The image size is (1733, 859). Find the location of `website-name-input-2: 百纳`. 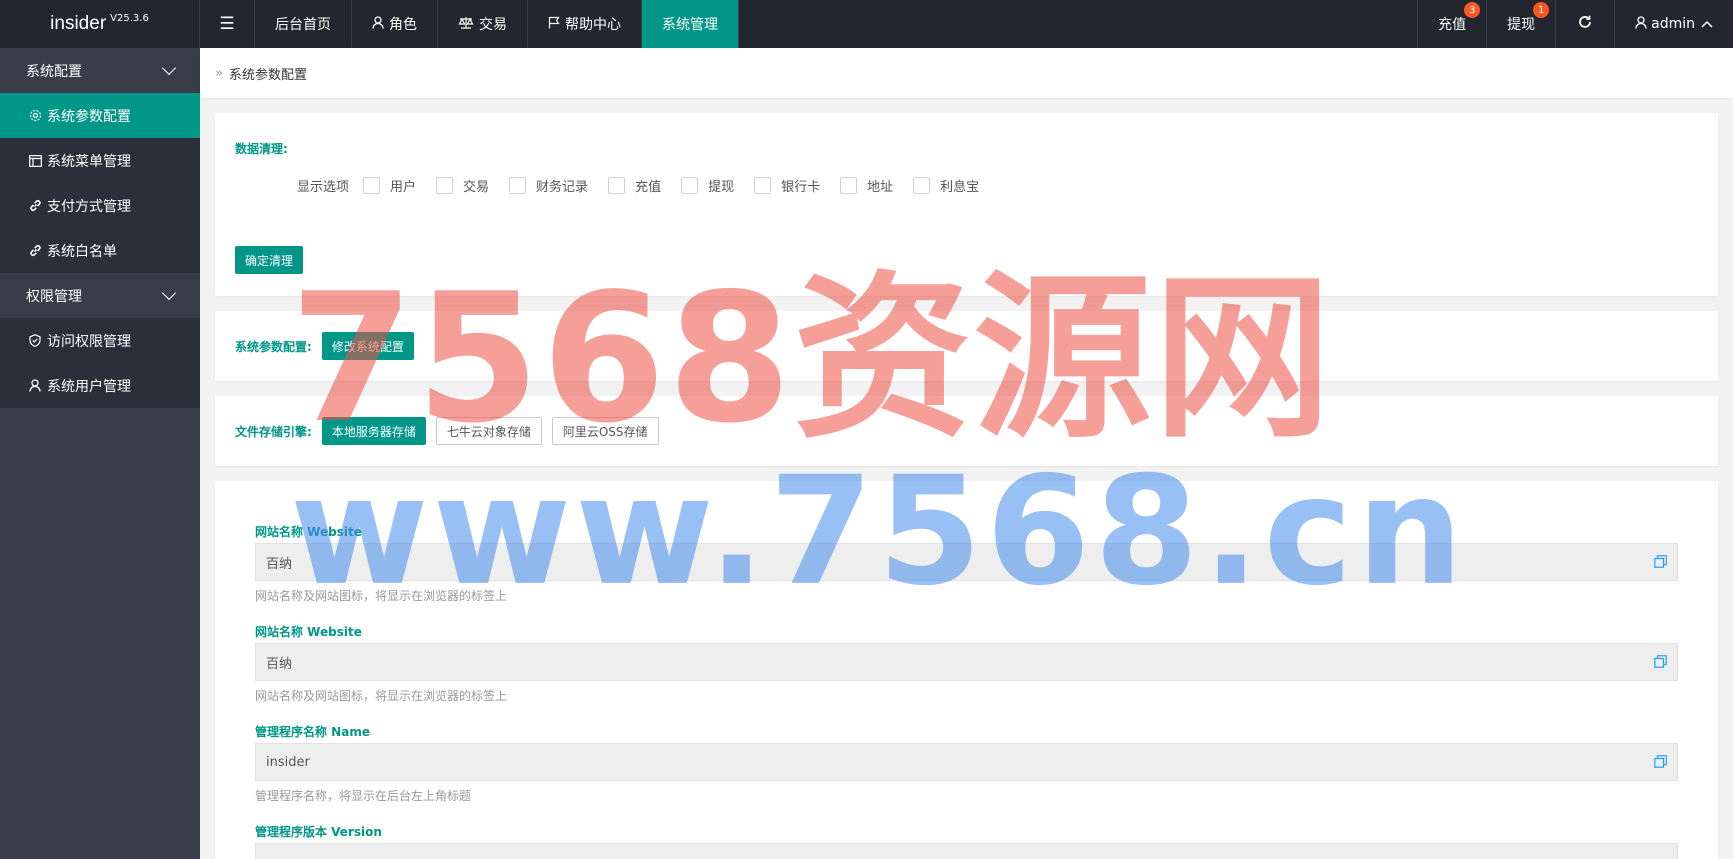

website-name-input-2: 百纳 is located at coordinates (966, 662).